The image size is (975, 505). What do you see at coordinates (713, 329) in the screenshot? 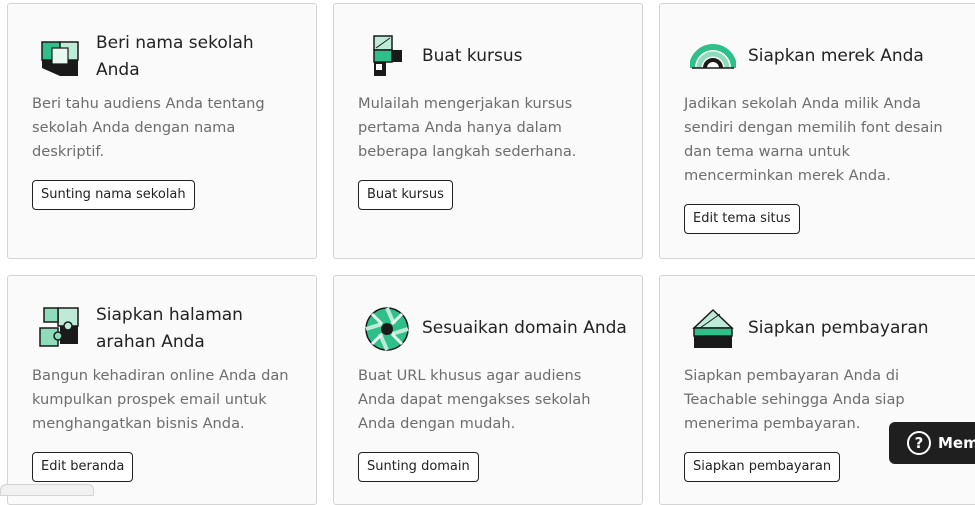
I see `cake-slice-icon` at bounding box center [713, 329].